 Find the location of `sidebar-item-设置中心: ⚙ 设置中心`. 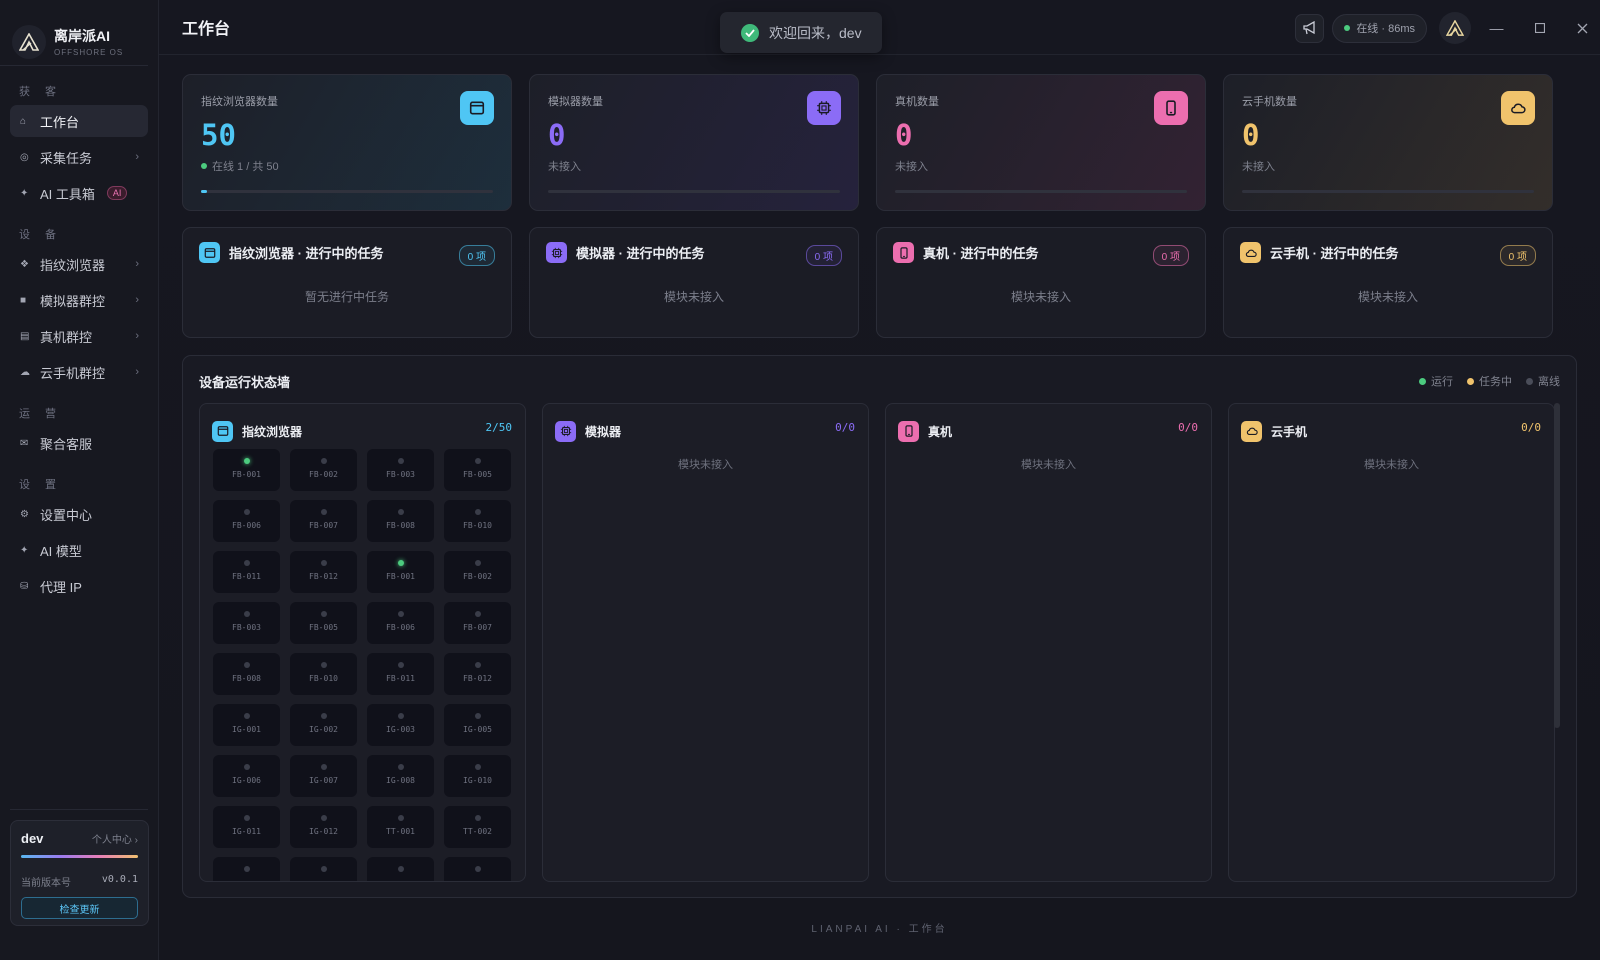

sidebar-item-设置中心: ⚙ 设置中心 is located at coordinates (79, 514).